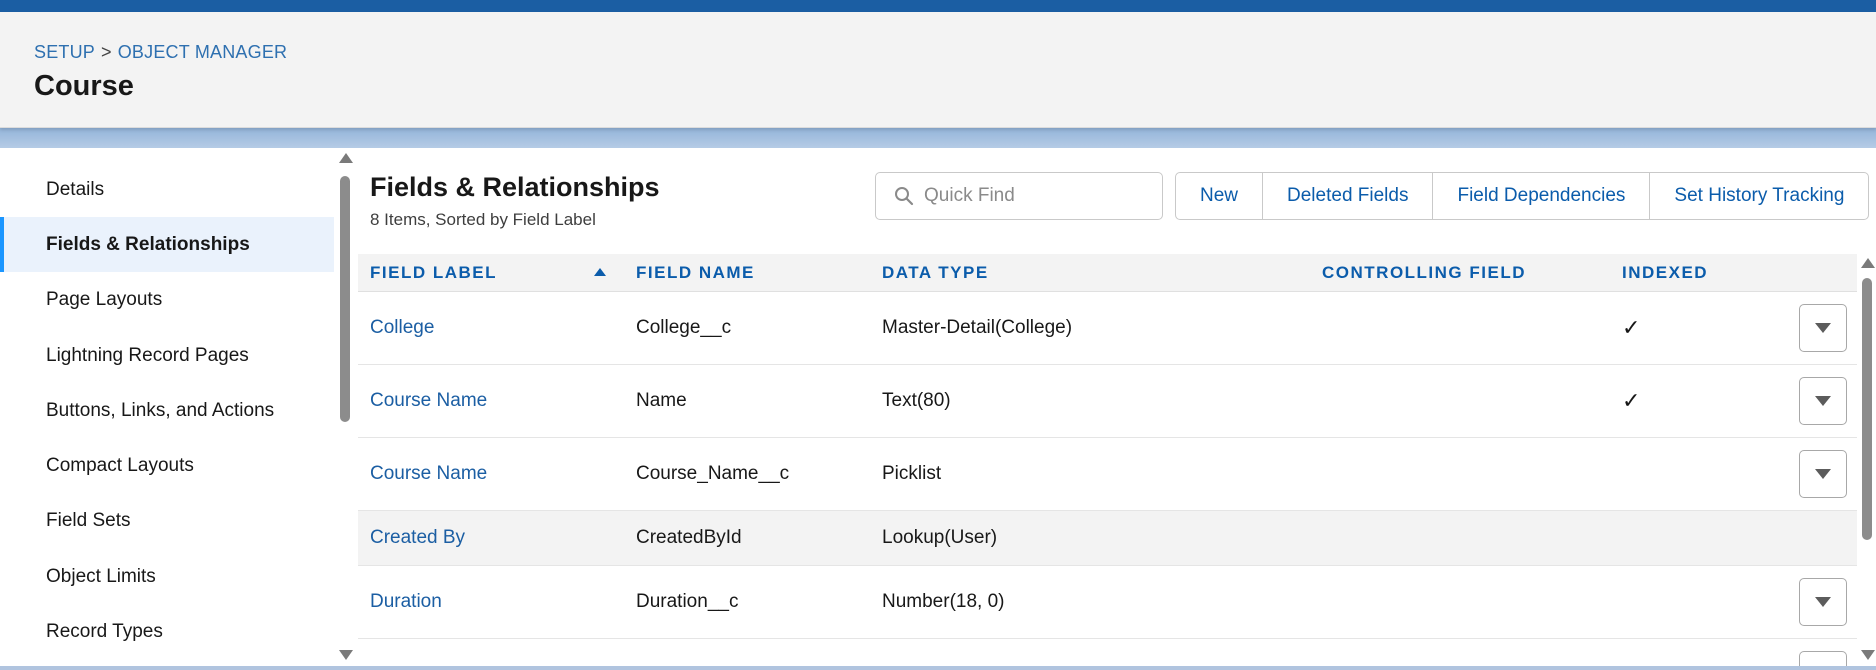 Image resolution: width=1876 pixels, height=670 pixels. I want to click on field-label-link: Duration, so click(406, 602).